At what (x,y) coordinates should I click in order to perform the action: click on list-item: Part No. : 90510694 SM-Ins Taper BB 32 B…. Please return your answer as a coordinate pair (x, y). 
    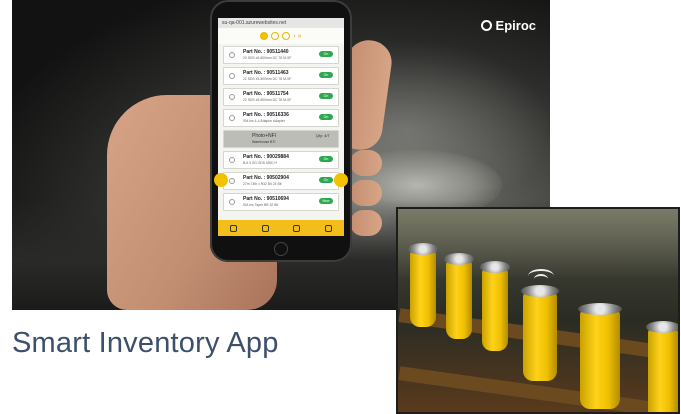
    Looking at the image, I should click on (281, 202).